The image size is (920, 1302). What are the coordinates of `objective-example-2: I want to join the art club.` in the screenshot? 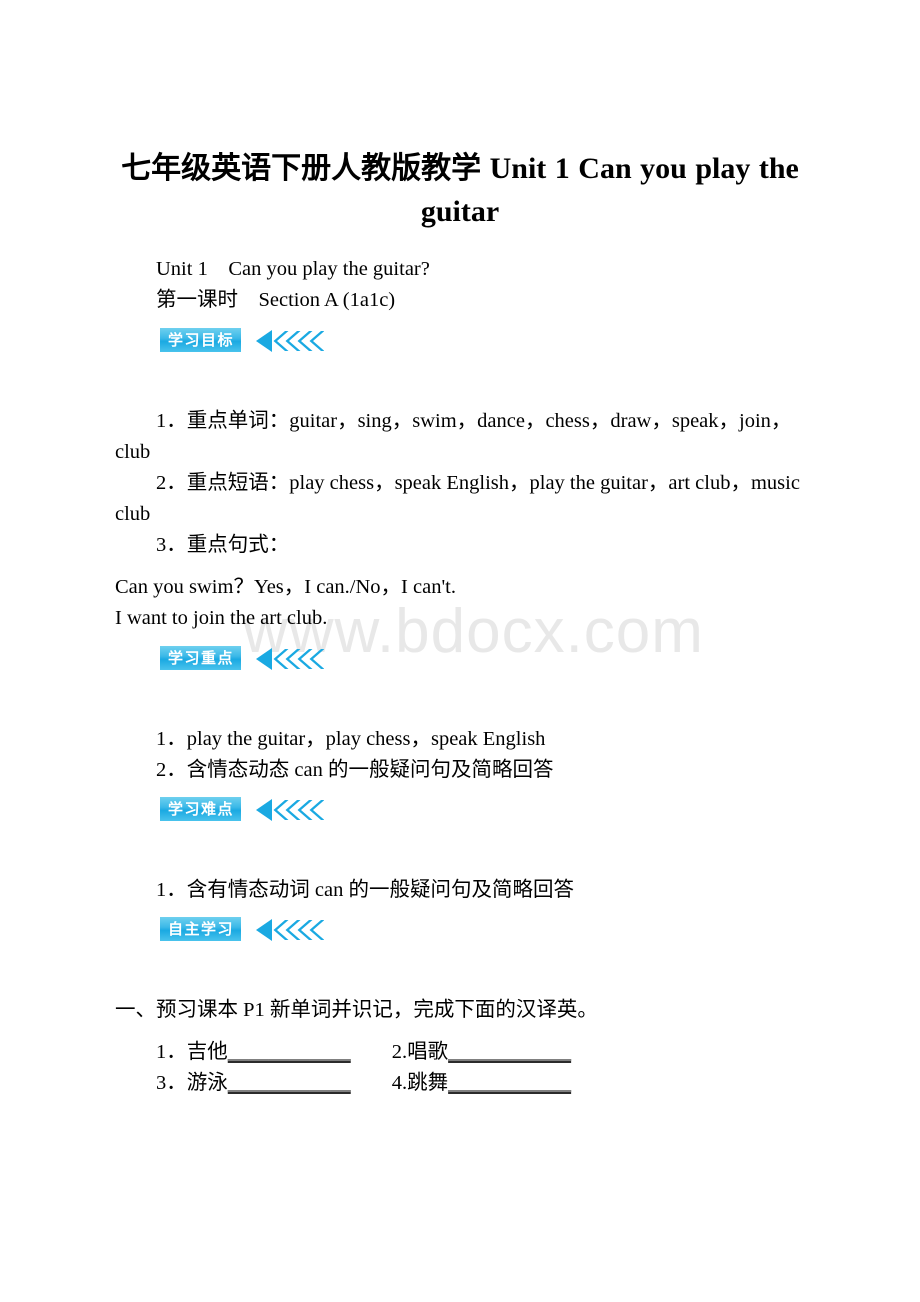 It's located at (221, 618).